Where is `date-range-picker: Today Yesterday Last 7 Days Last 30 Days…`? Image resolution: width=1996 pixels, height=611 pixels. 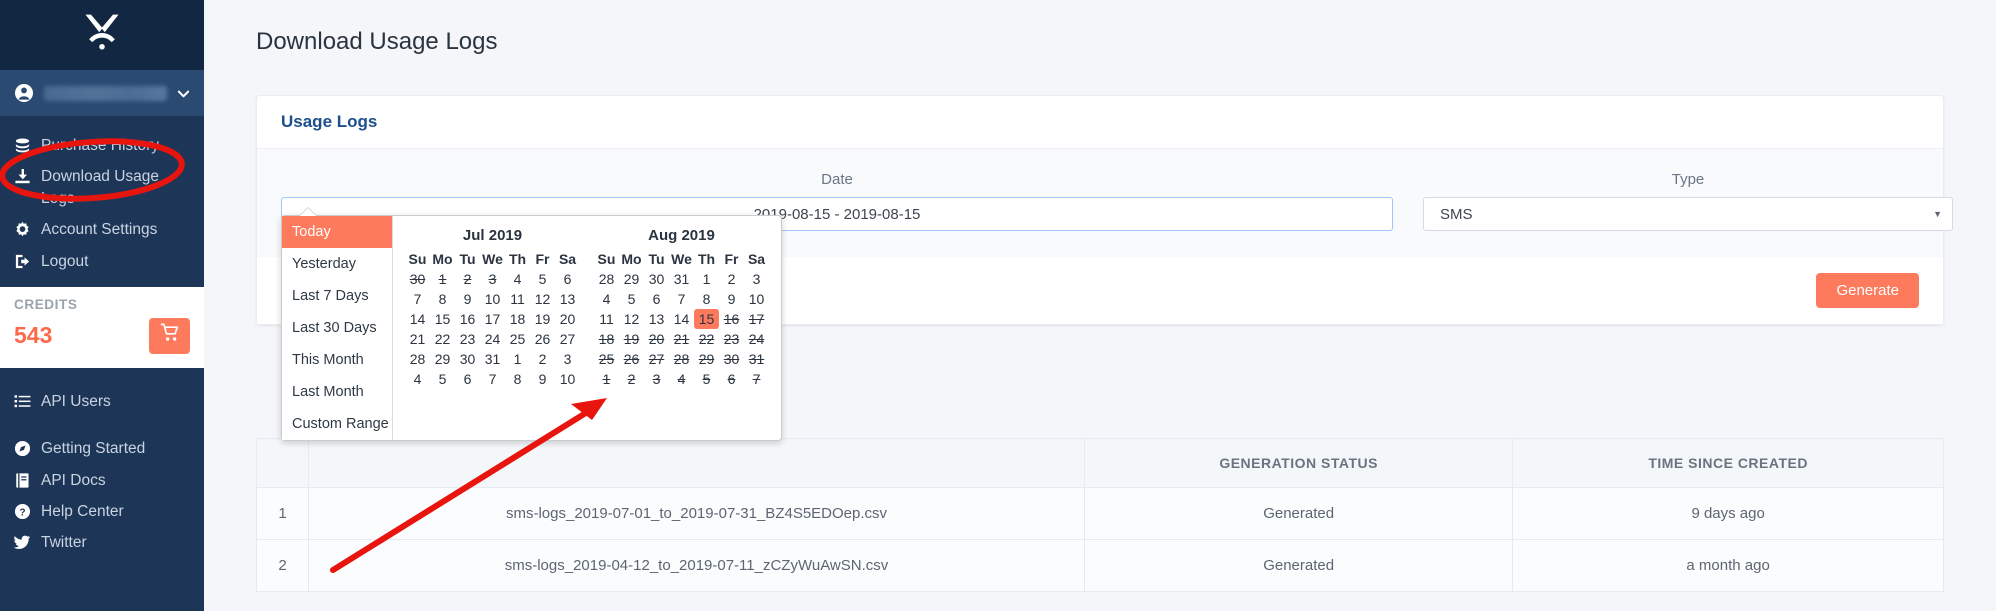
date-range-picker: Today Yesterday Last 7 Days Last 30 Days… is located at coordinates (531, 324).